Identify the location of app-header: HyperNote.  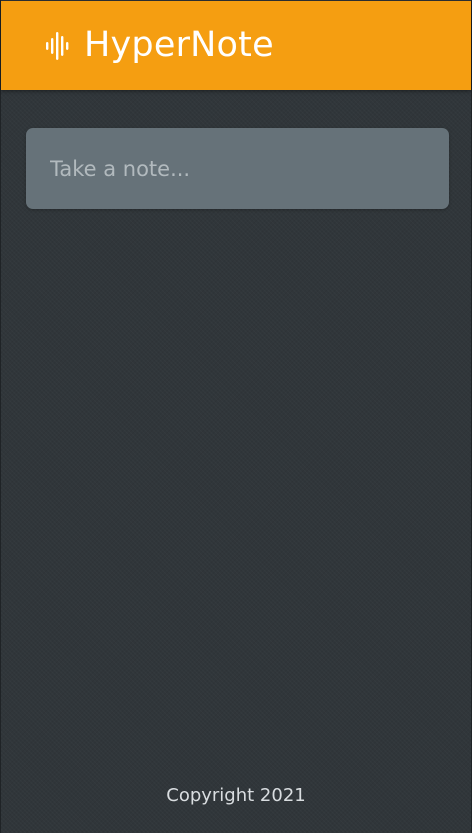
(236, 45).